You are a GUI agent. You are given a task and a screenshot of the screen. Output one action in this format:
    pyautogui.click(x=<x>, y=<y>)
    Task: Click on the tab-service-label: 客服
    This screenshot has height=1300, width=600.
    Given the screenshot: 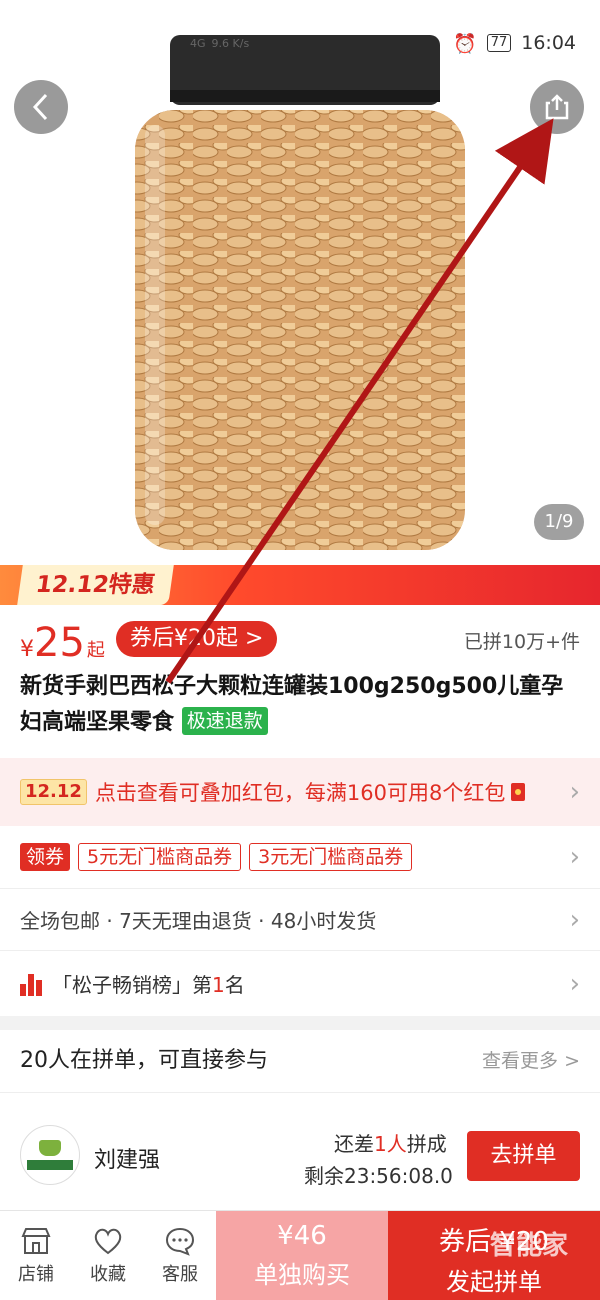 What is the action you would take?
    pyautogui.click(x=180, y=1274)
    